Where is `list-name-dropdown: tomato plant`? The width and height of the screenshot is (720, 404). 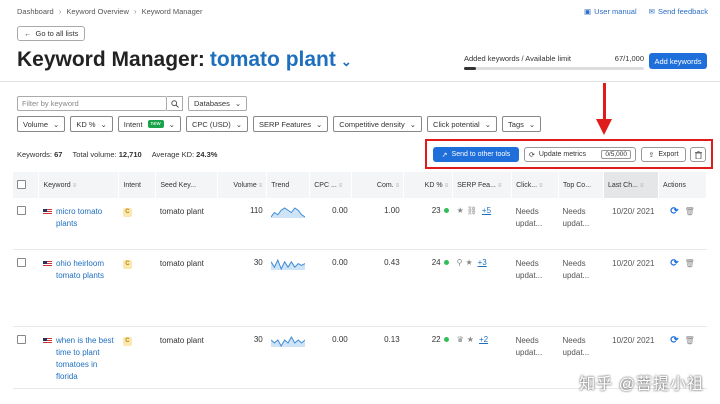
list-name-dropdown: tomato plant is located at coordinates (273, 60).